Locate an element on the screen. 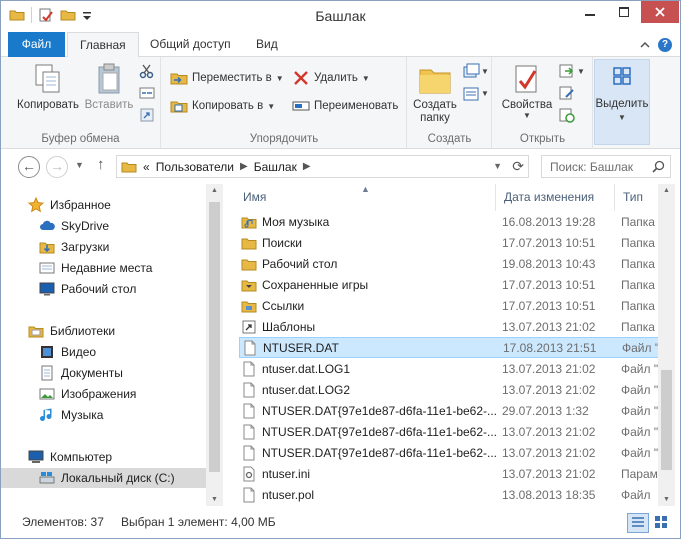 This screenshot has height=539, width=681. easy-access-icon is located at coordinates (471, 94).